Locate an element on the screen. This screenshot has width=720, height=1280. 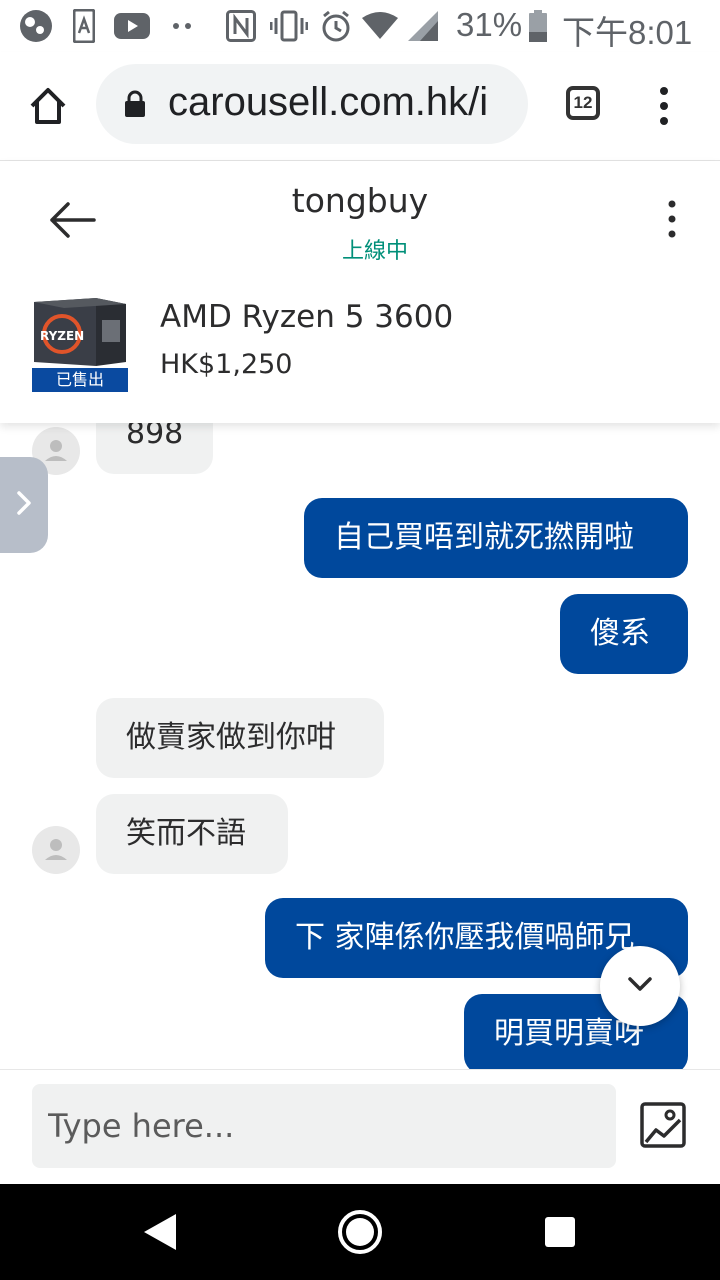
vibrate-icon is located at coordinates (289, 26).